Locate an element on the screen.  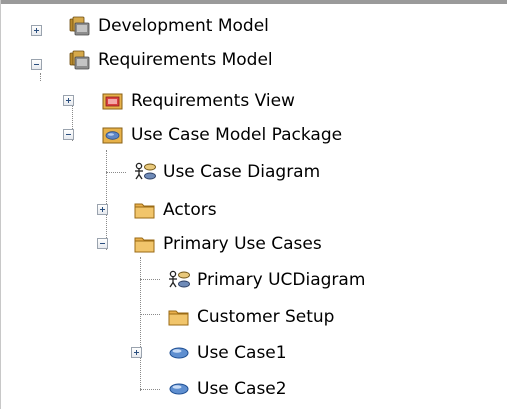
tree-node-customer-setup: Customer Setup is located at coordinates (250, 317).